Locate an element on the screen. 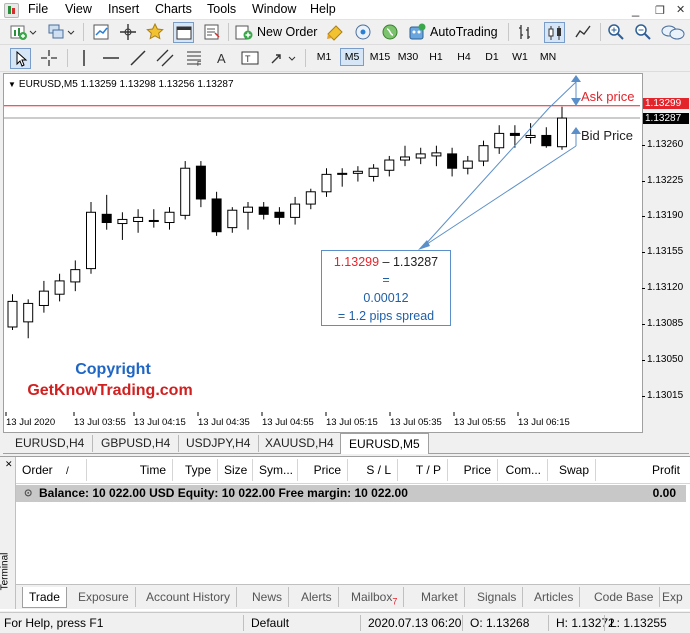 This screenshot has width=690, height=633. timeframe-w1: W1 is located at coordinates (520, 57).